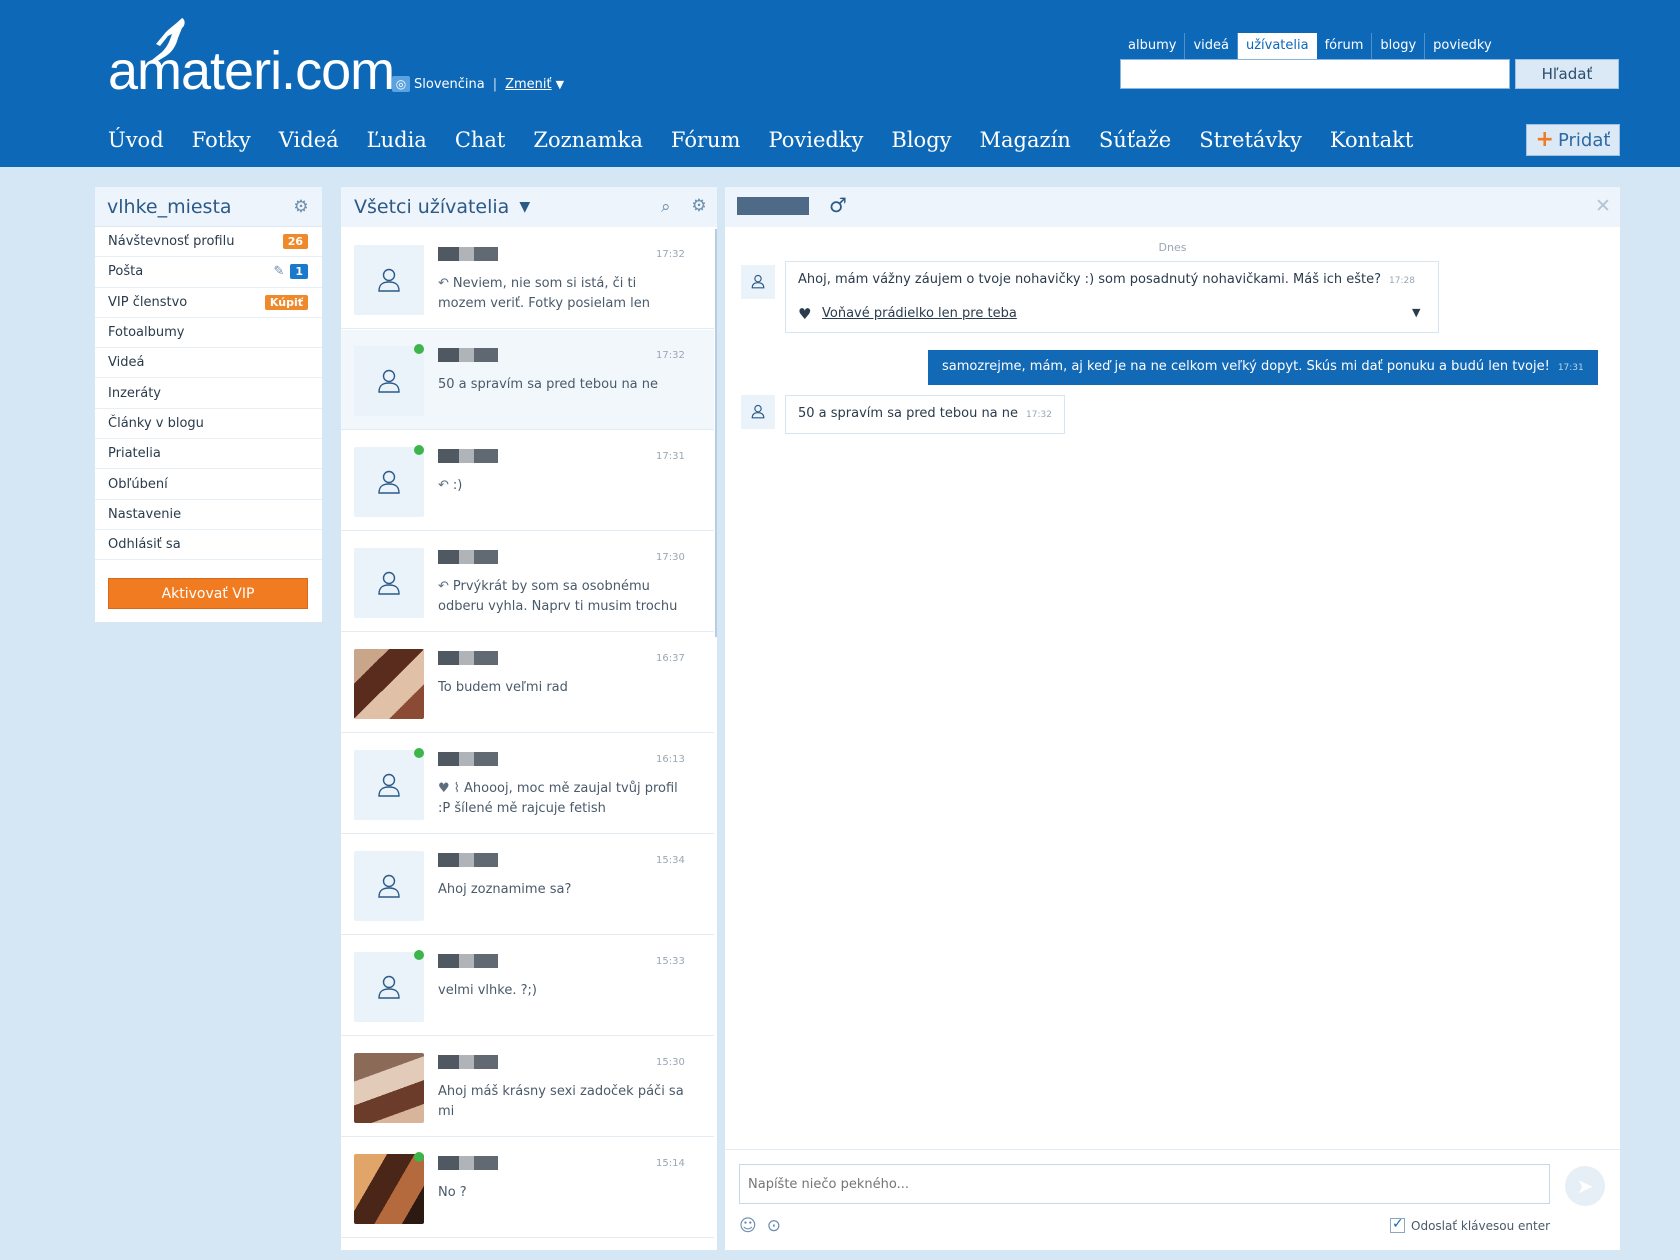 This screenshot has height=1260, width=1680. I want to click on attachment-link: Voňavé prádielko len pre teba, so click(919, 313).